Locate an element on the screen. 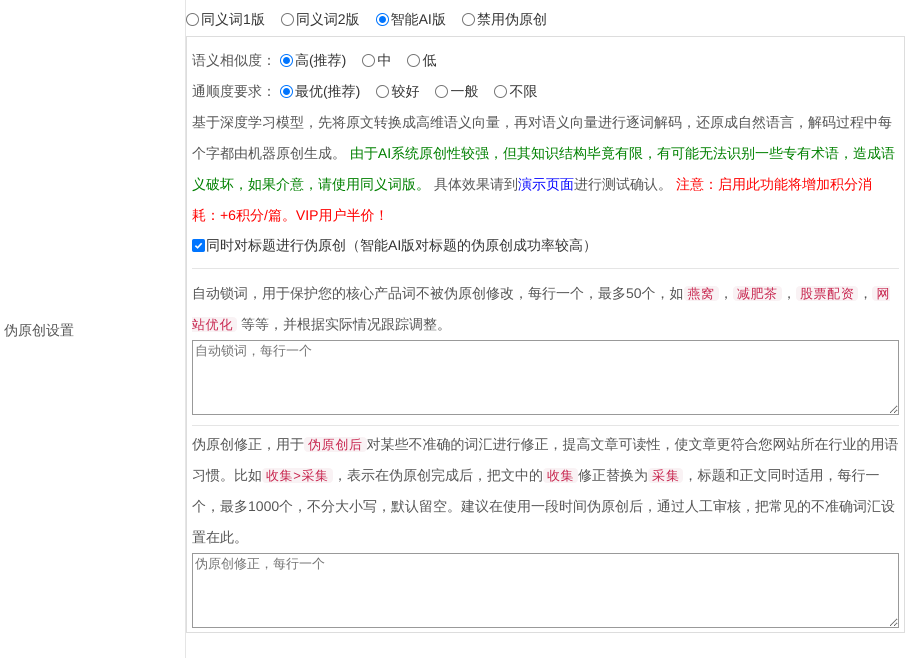 This screenshot has height=658, width=911. correction-description: 伪原创修正，用于 伪原创后 对某些不准确的词汇进行修正，提高文章可读性，使文章更符合您网站所在行业的用语习惯。比如 收集>采集 ，表示在伪原创完成后，把文中的 收集 修正替换为 采集 ，标题和正文同时适用，每行一个，最多1000个，不分大小写，默认留空。建议在使用一段时间伪原创后，通过人工审核，把常见的不准确词汇设置在此。 is located at coordinates (545, 491).